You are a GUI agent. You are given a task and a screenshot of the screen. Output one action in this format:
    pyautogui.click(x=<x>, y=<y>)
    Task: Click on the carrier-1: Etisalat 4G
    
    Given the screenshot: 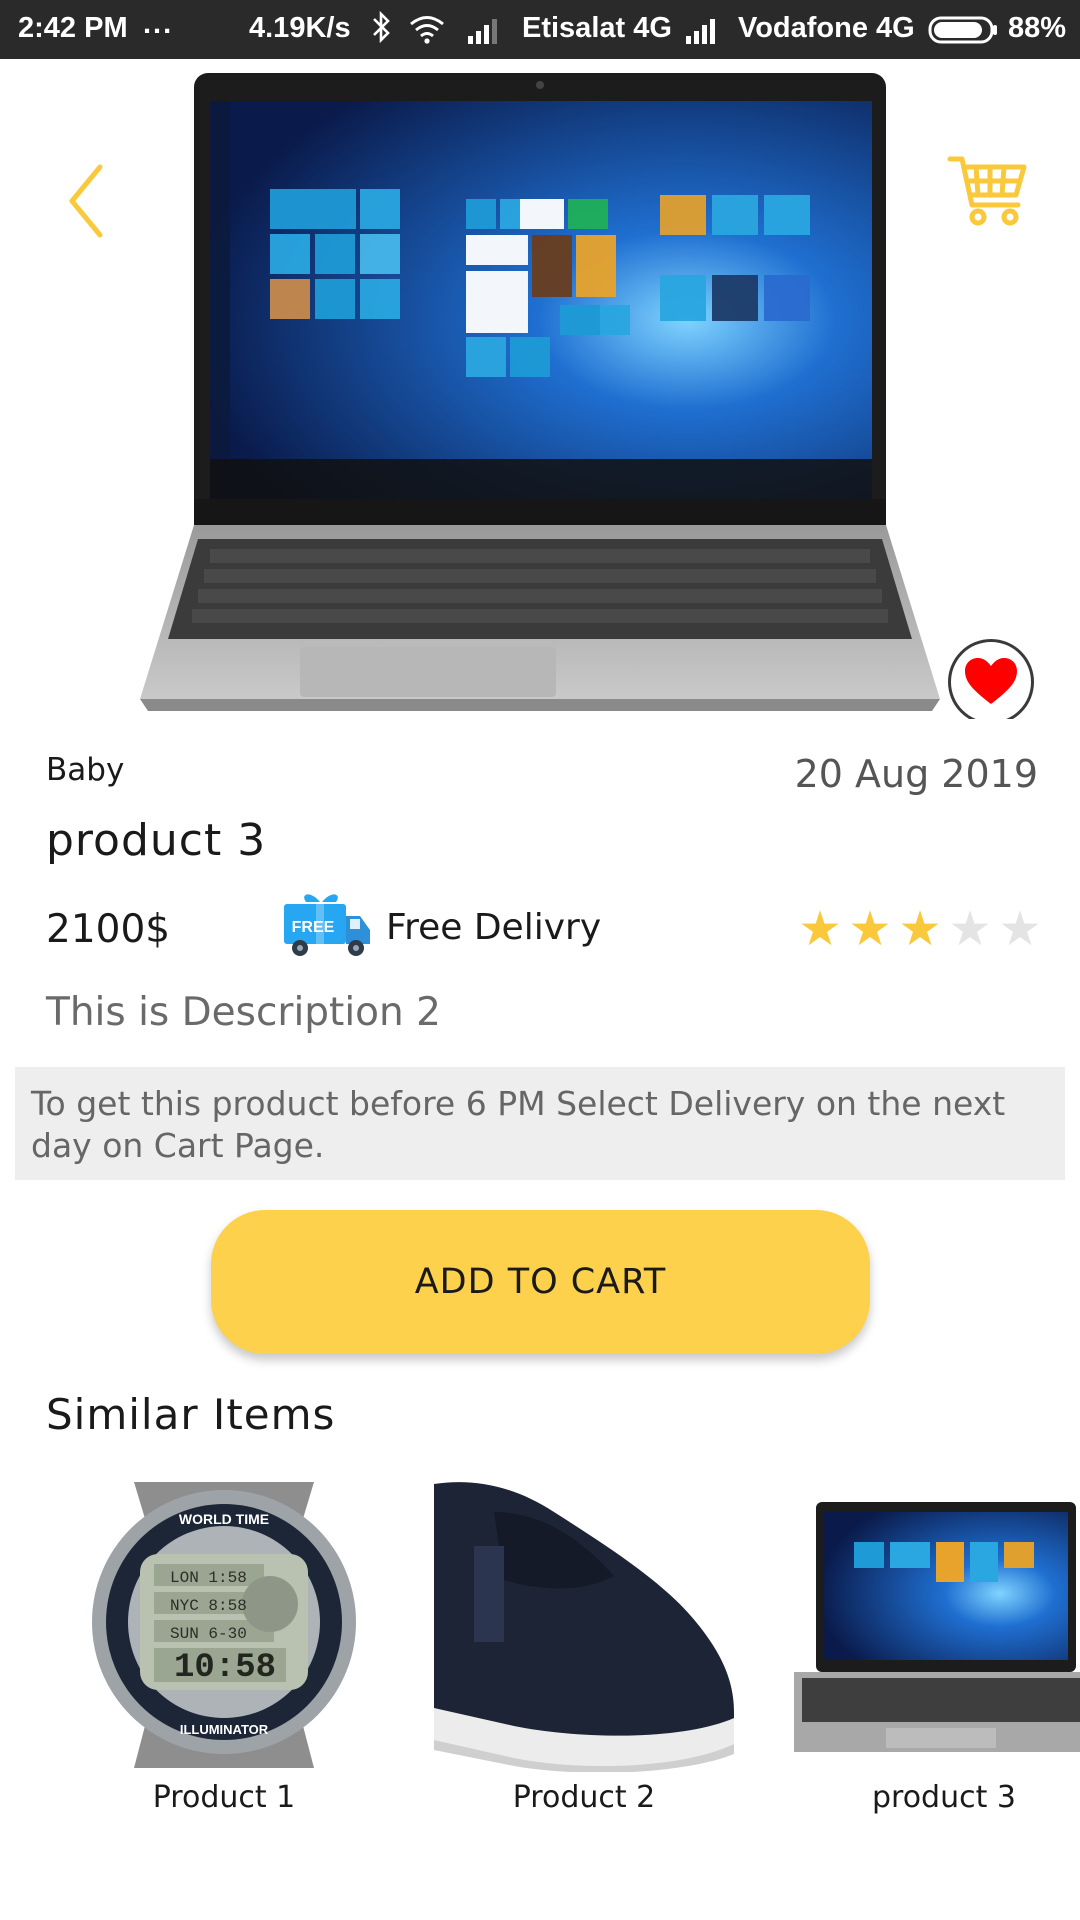 What is the action you would take?
    pyautogui.click(x=597, y=28)
    